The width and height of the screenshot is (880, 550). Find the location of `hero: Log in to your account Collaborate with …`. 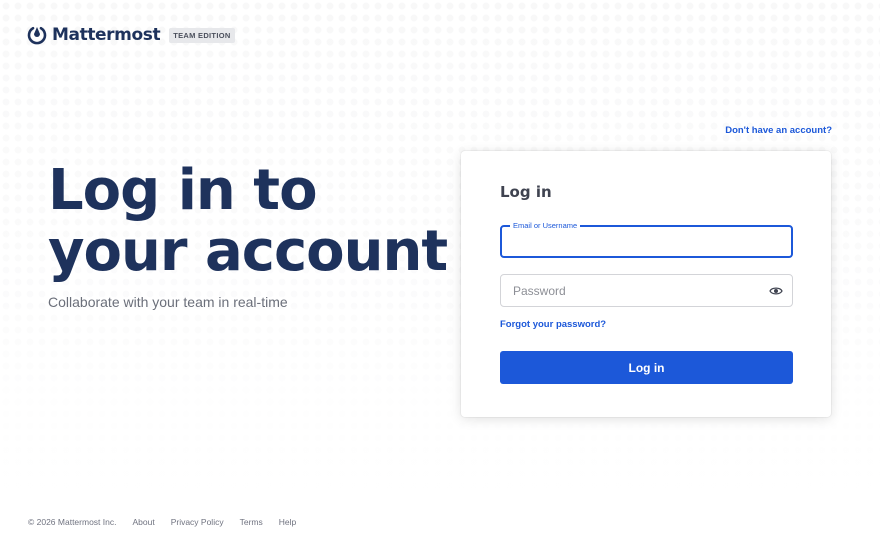

hero: Log in to your account Collaborate with … is located at coordinates (248, 235).